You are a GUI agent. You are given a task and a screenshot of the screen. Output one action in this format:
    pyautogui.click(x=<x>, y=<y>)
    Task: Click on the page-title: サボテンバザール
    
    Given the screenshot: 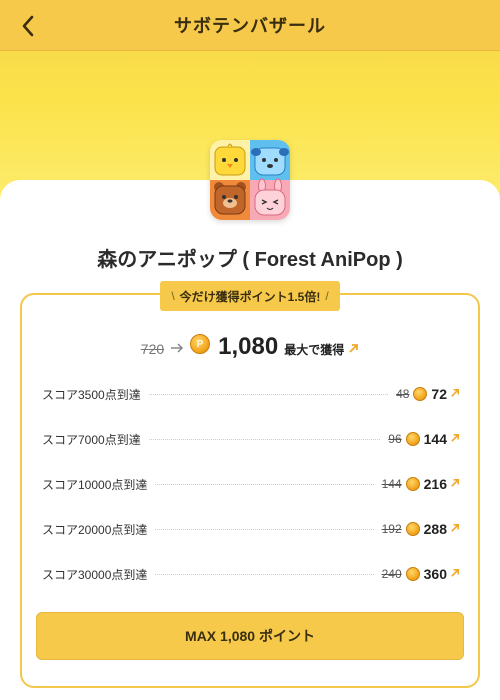 What is the action you would take?
    pyautogui.click(x=250, y=26)
    